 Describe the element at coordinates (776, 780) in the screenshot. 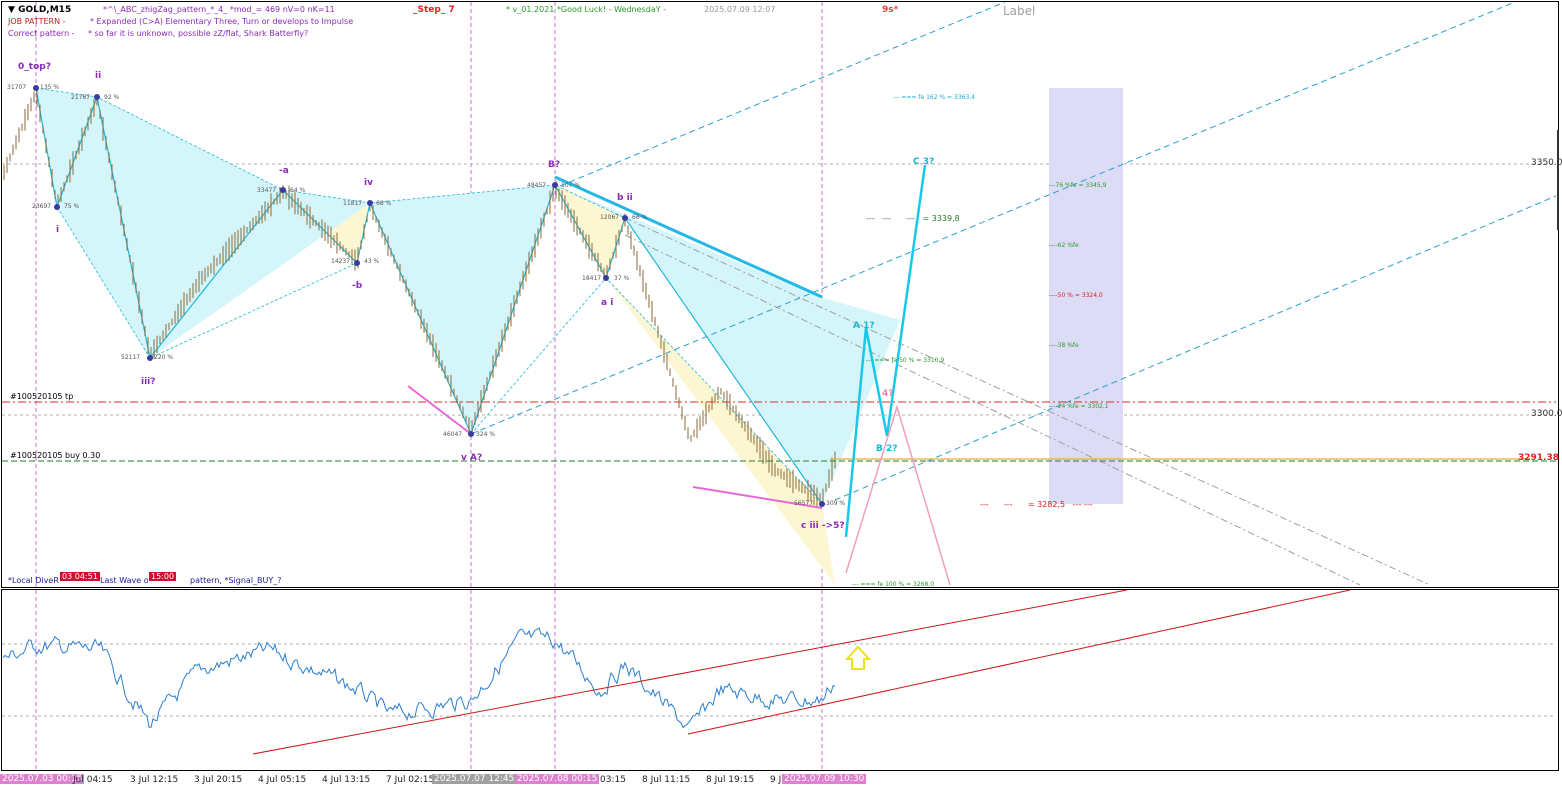

I see `time-tick: 9 J` at that location.